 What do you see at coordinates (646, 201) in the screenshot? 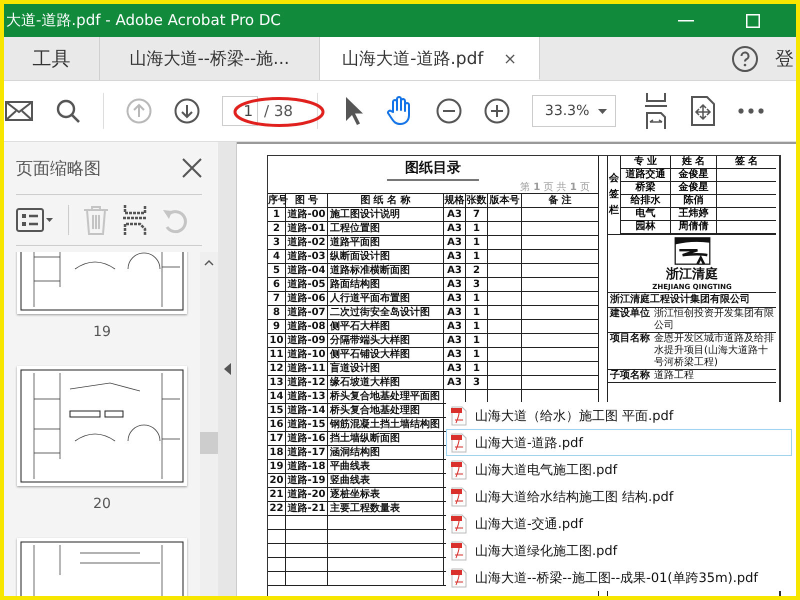
I see `table-cell: 给排水` at bounding box center [646, 201].